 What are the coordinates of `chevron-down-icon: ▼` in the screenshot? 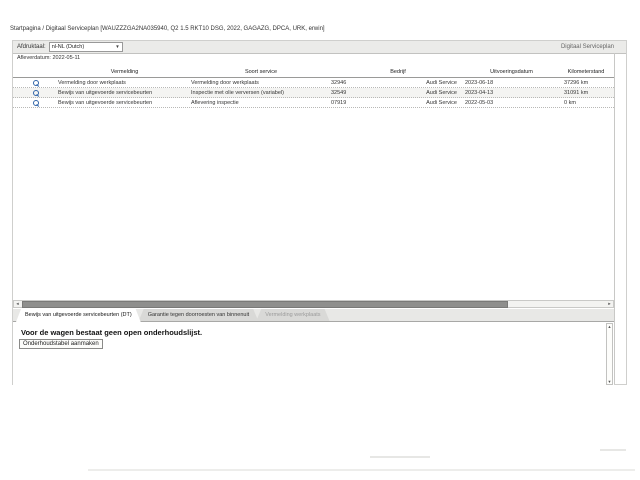 It's located at (117, 46).